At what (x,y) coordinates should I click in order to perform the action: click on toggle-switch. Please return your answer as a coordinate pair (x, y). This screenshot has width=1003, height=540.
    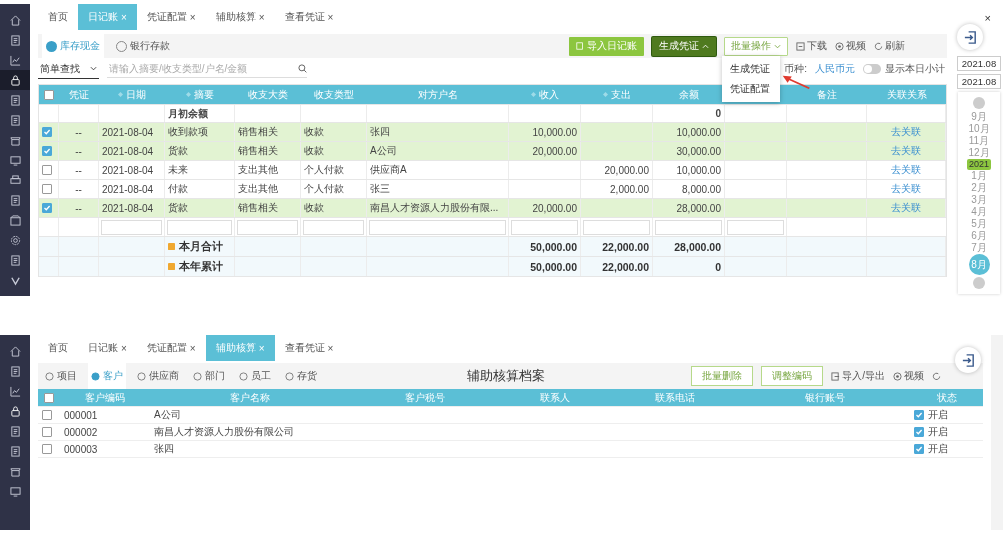
    Looking at the image, I should click on (872, 69).